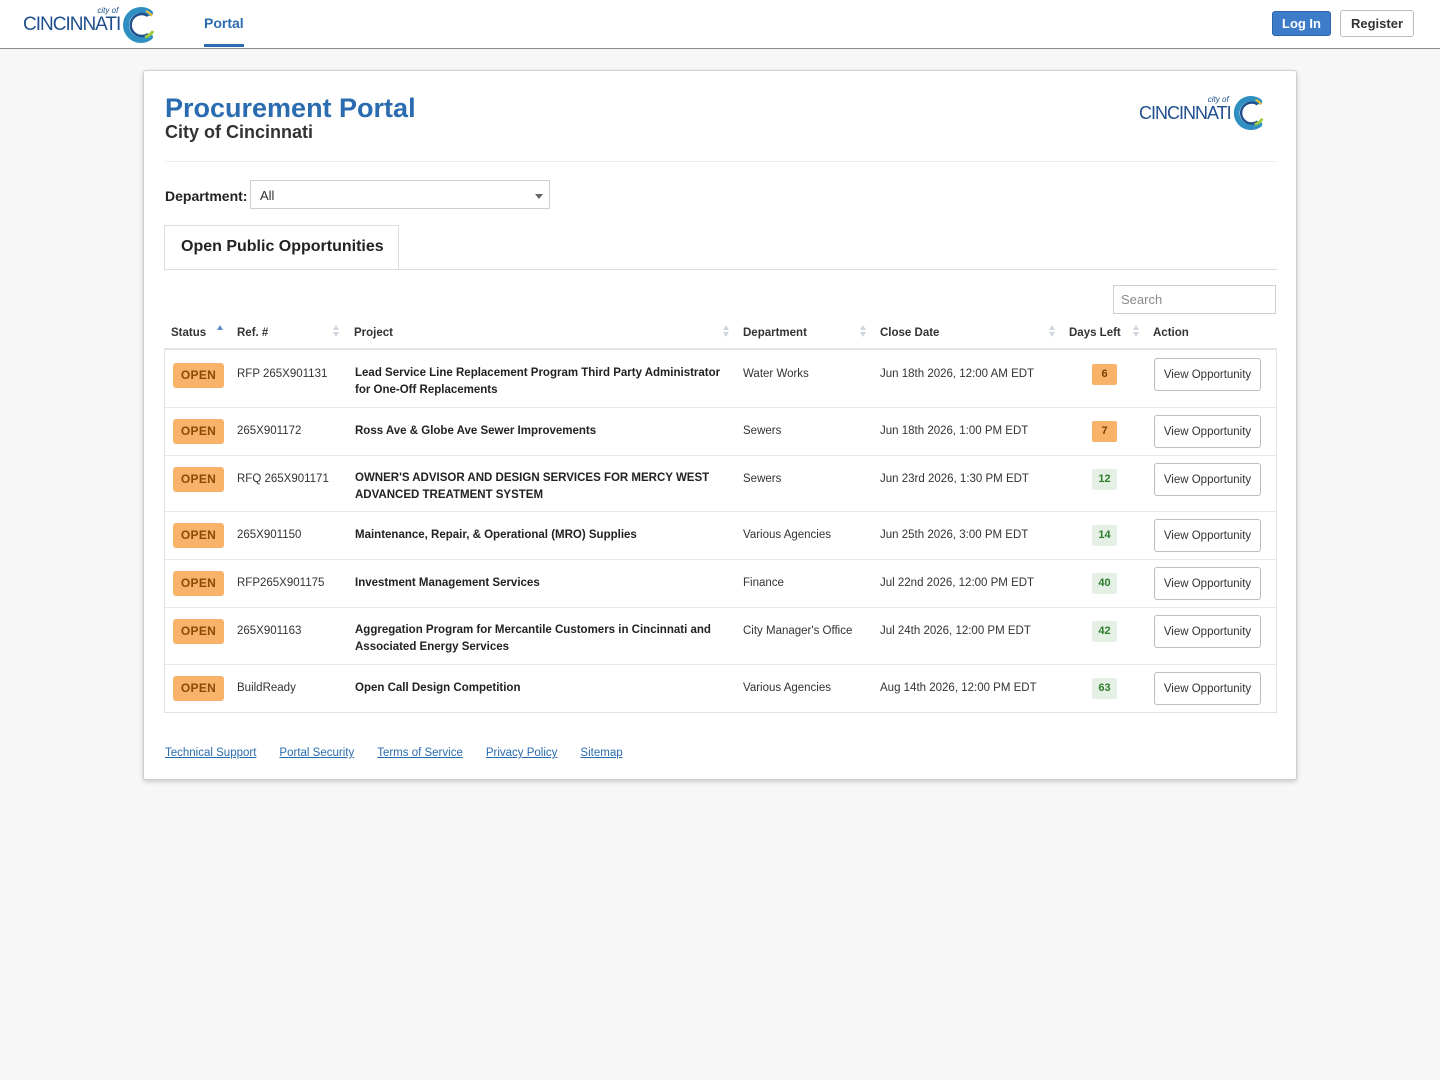 This screenshot has width=1440, height=1080. I want to click on tab-open-public-opportunities: Open Public Opportunities, so click(281, 247).